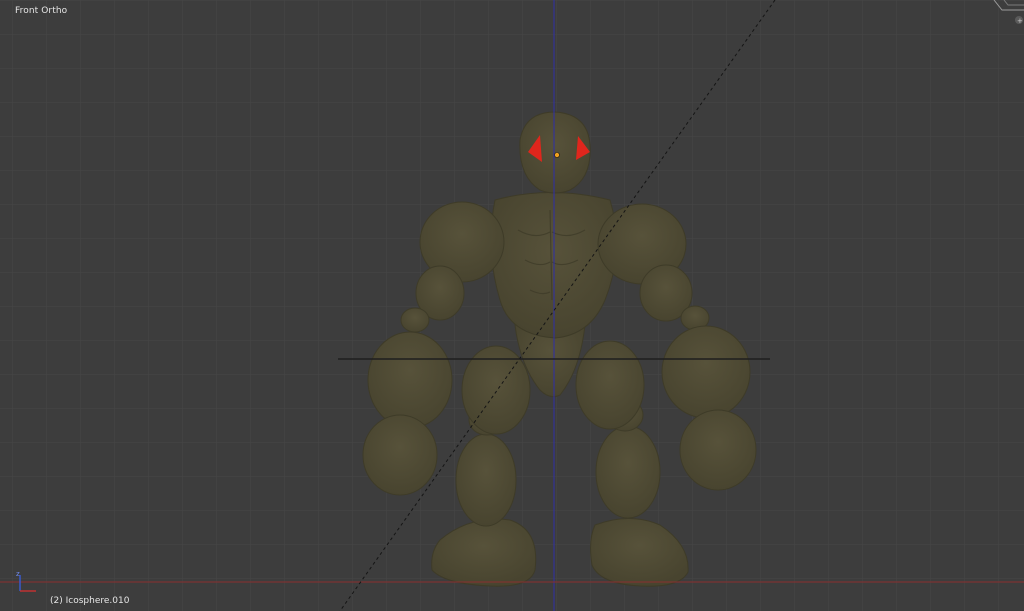 The height and width of the screenshot is (611, 1024). Describe the element at coordinates (1006, 14) in the screenshot. I see `corner-split-icon: +` at that location.